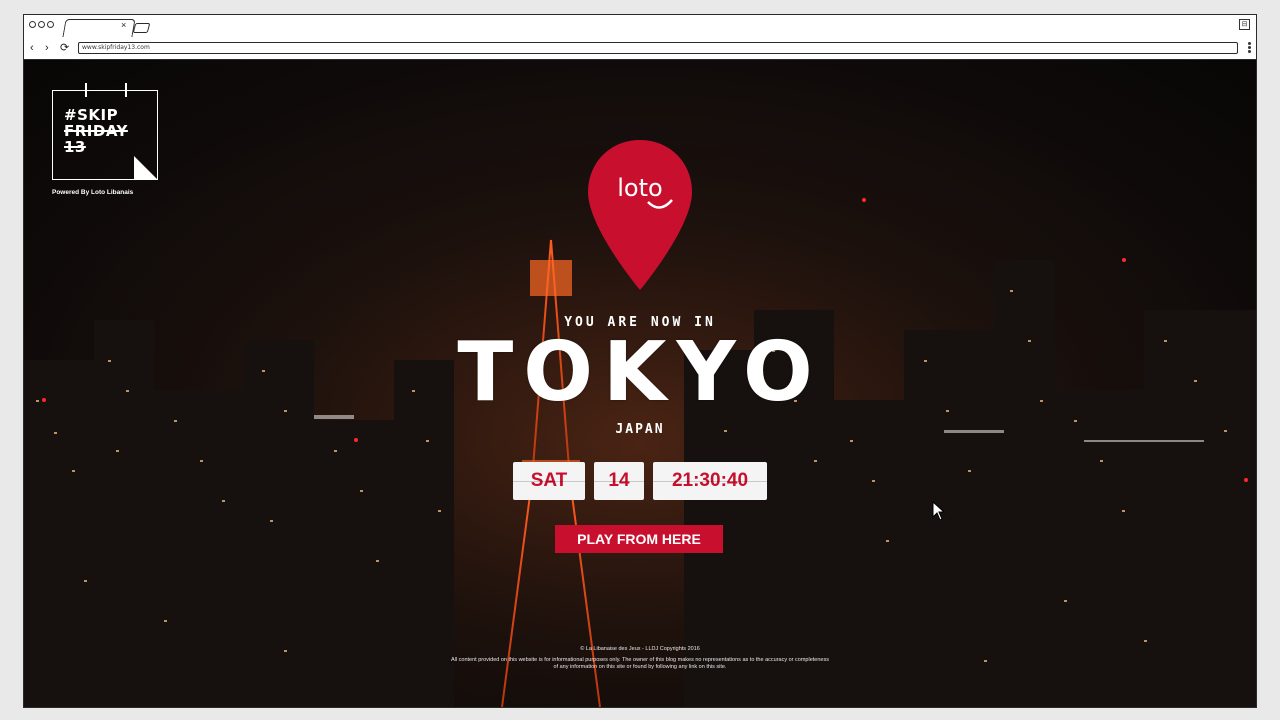  Describe the element at coordinates (1249, 47) in the screenshot. I see `browser-menu-icon` at that location.